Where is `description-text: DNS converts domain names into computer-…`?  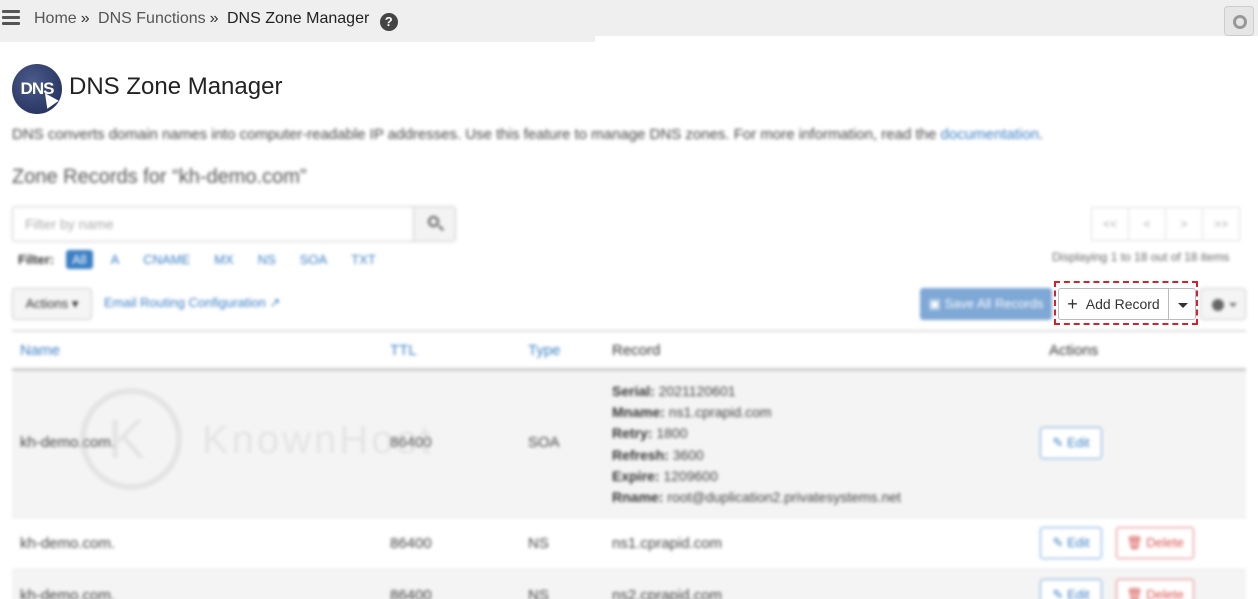 description-text: DNS converts domain names into computer-… is located at coordinates (476, 134).